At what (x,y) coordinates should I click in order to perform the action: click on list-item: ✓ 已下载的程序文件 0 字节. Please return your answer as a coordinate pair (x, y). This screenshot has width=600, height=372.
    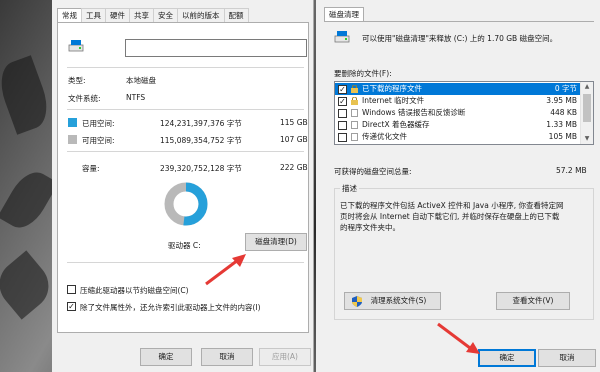
    Looking at the image, I should click on (458, 89).